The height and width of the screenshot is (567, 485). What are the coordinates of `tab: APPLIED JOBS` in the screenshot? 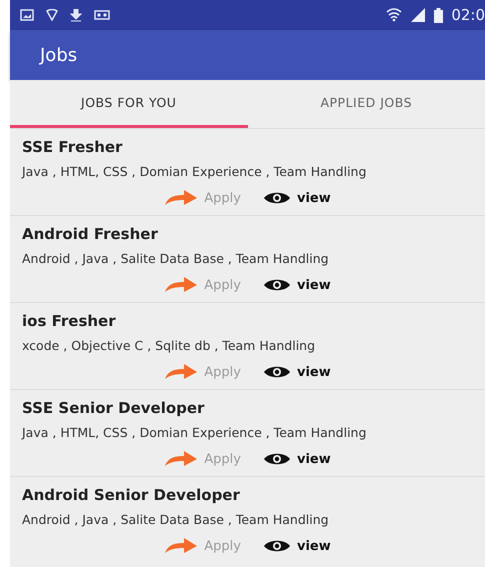 It's located at (366, 104).